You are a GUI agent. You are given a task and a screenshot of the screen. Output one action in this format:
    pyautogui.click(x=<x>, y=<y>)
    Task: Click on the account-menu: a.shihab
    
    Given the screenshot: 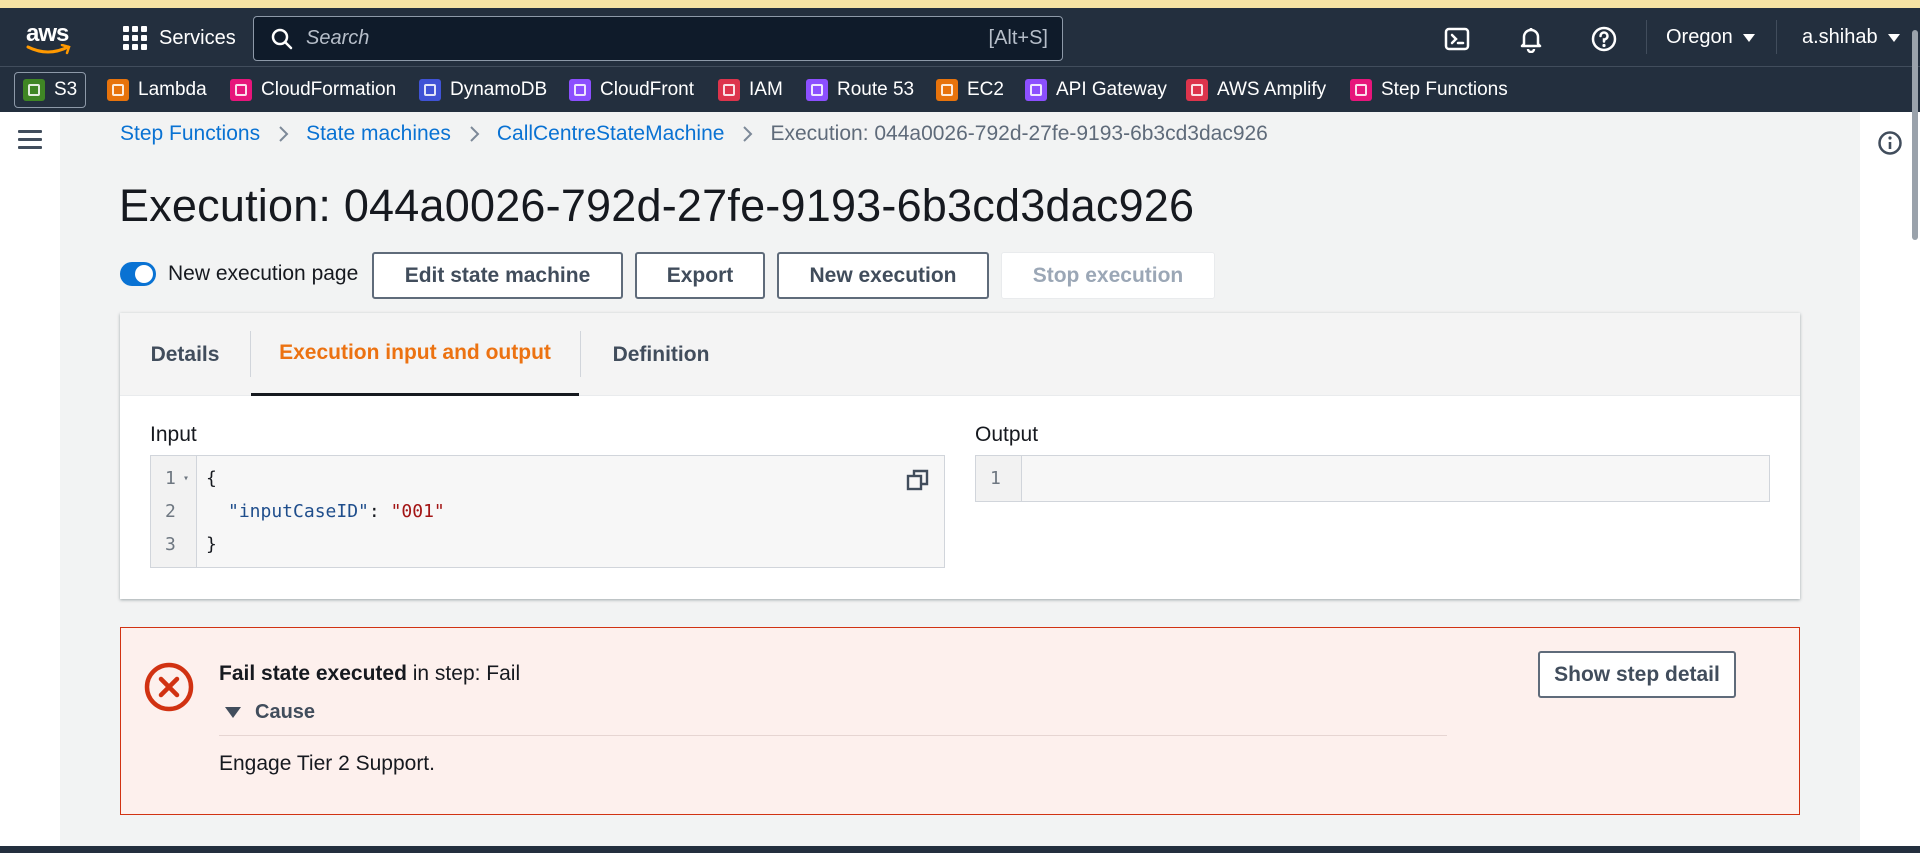 What is the action you would take?
    pyautogui.click(x=1851, y=37)
    